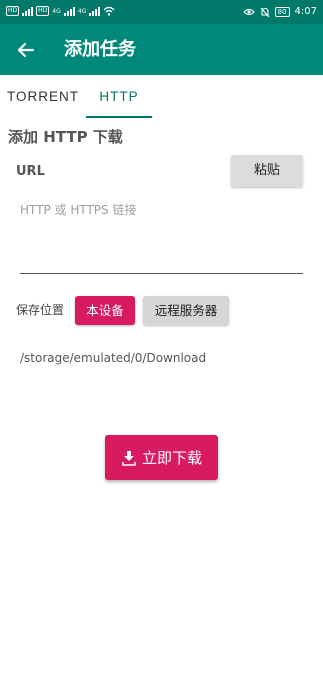 The image size is (323, 700). I want to click on arrow-back-icon, so click(26, 50).